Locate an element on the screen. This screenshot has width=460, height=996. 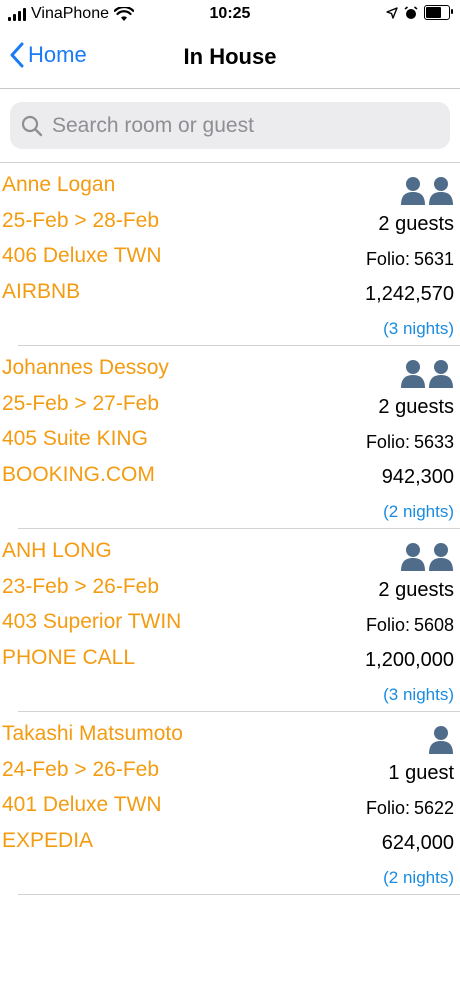
stay-dates: 24-Feb > 26-Feb is located at coordinates (81, 769).